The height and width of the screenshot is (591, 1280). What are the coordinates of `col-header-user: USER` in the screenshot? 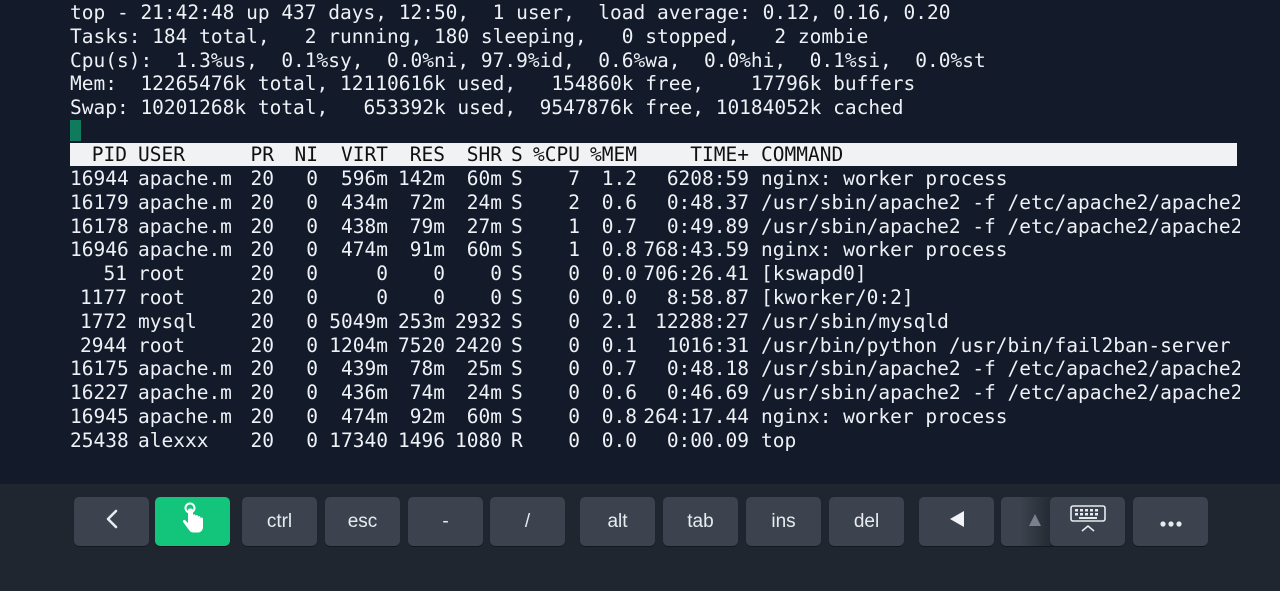 It's located at (161, 154).